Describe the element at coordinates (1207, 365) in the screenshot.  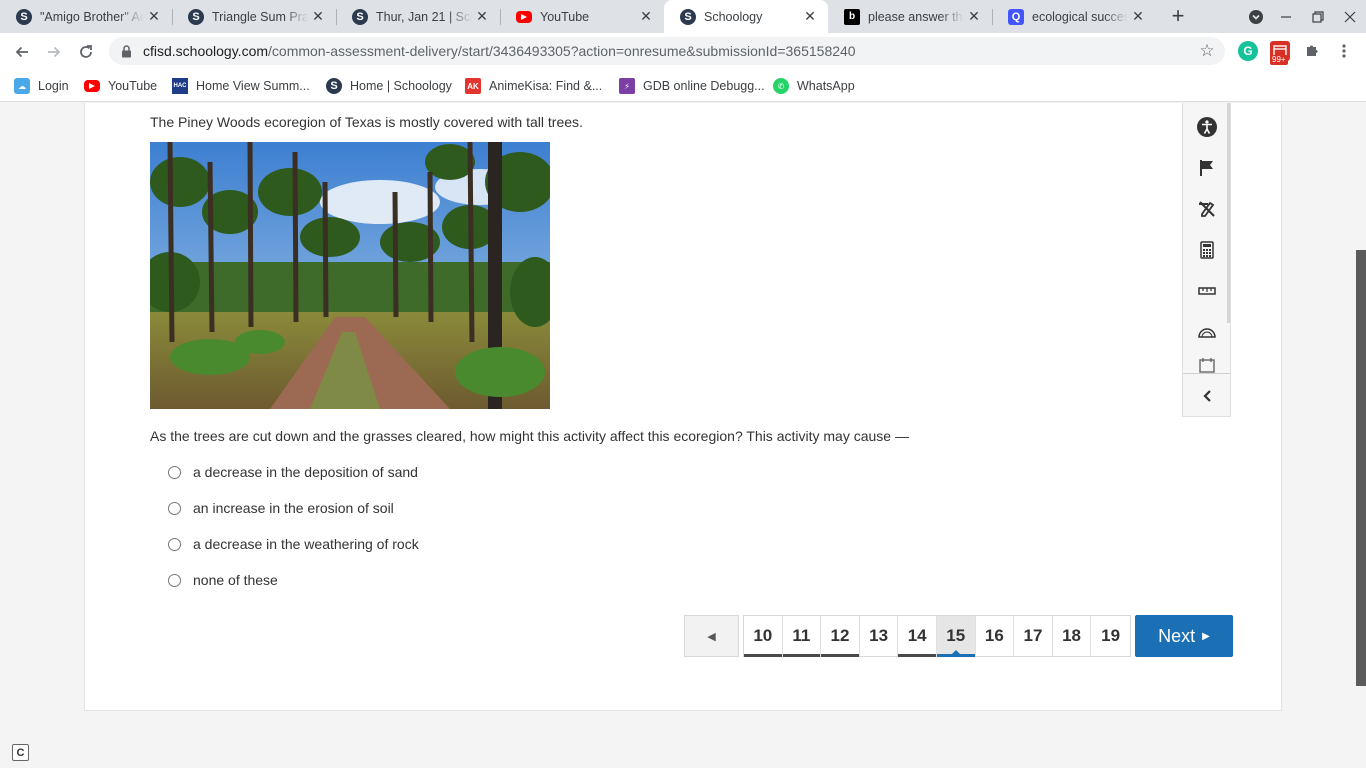
I see `calendar-icon` at that location.